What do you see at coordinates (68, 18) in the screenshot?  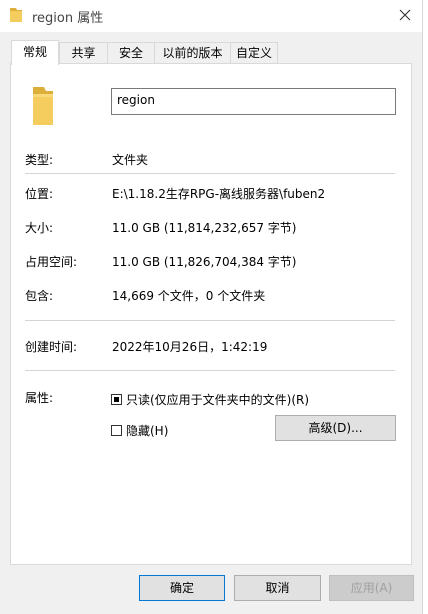 I see `window-title: region 属性` at bounding box center [68, 18].